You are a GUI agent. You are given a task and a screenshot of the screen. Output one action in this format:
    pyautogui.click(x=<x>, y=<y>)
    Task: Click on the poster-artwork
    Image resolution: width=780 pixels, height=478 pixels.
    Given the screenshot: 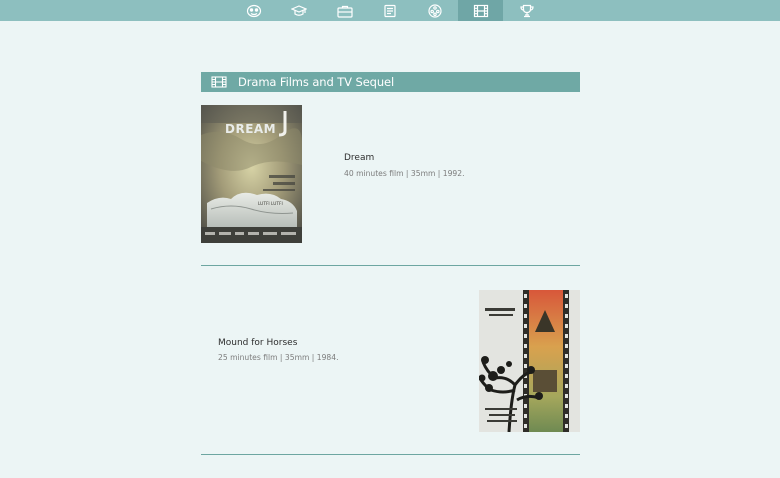 What is the action you would take?
    pyautogui.click(x=529, y=361)
    